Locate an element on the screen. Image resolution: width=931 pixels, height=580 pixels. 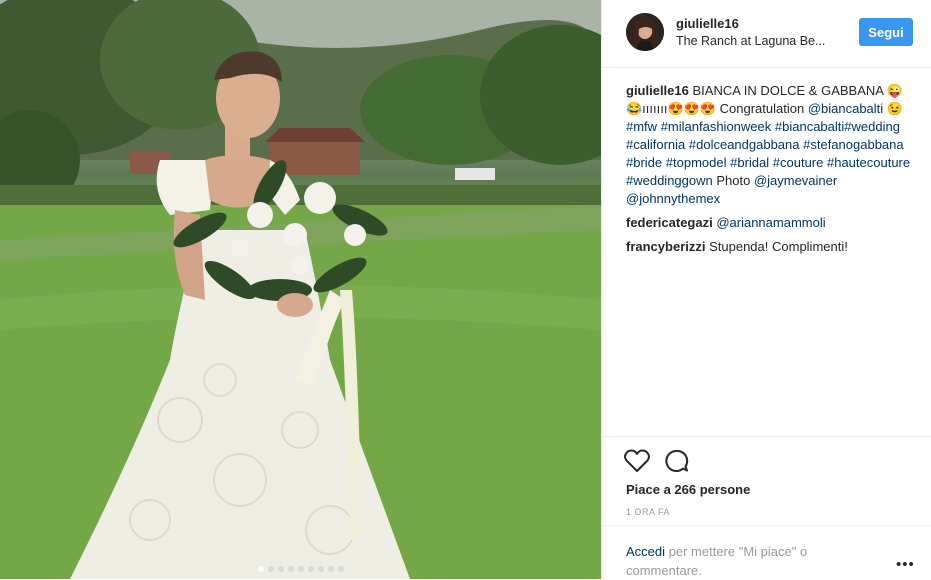
caption-hashtag: #bride is located at coordinates (644, 162).